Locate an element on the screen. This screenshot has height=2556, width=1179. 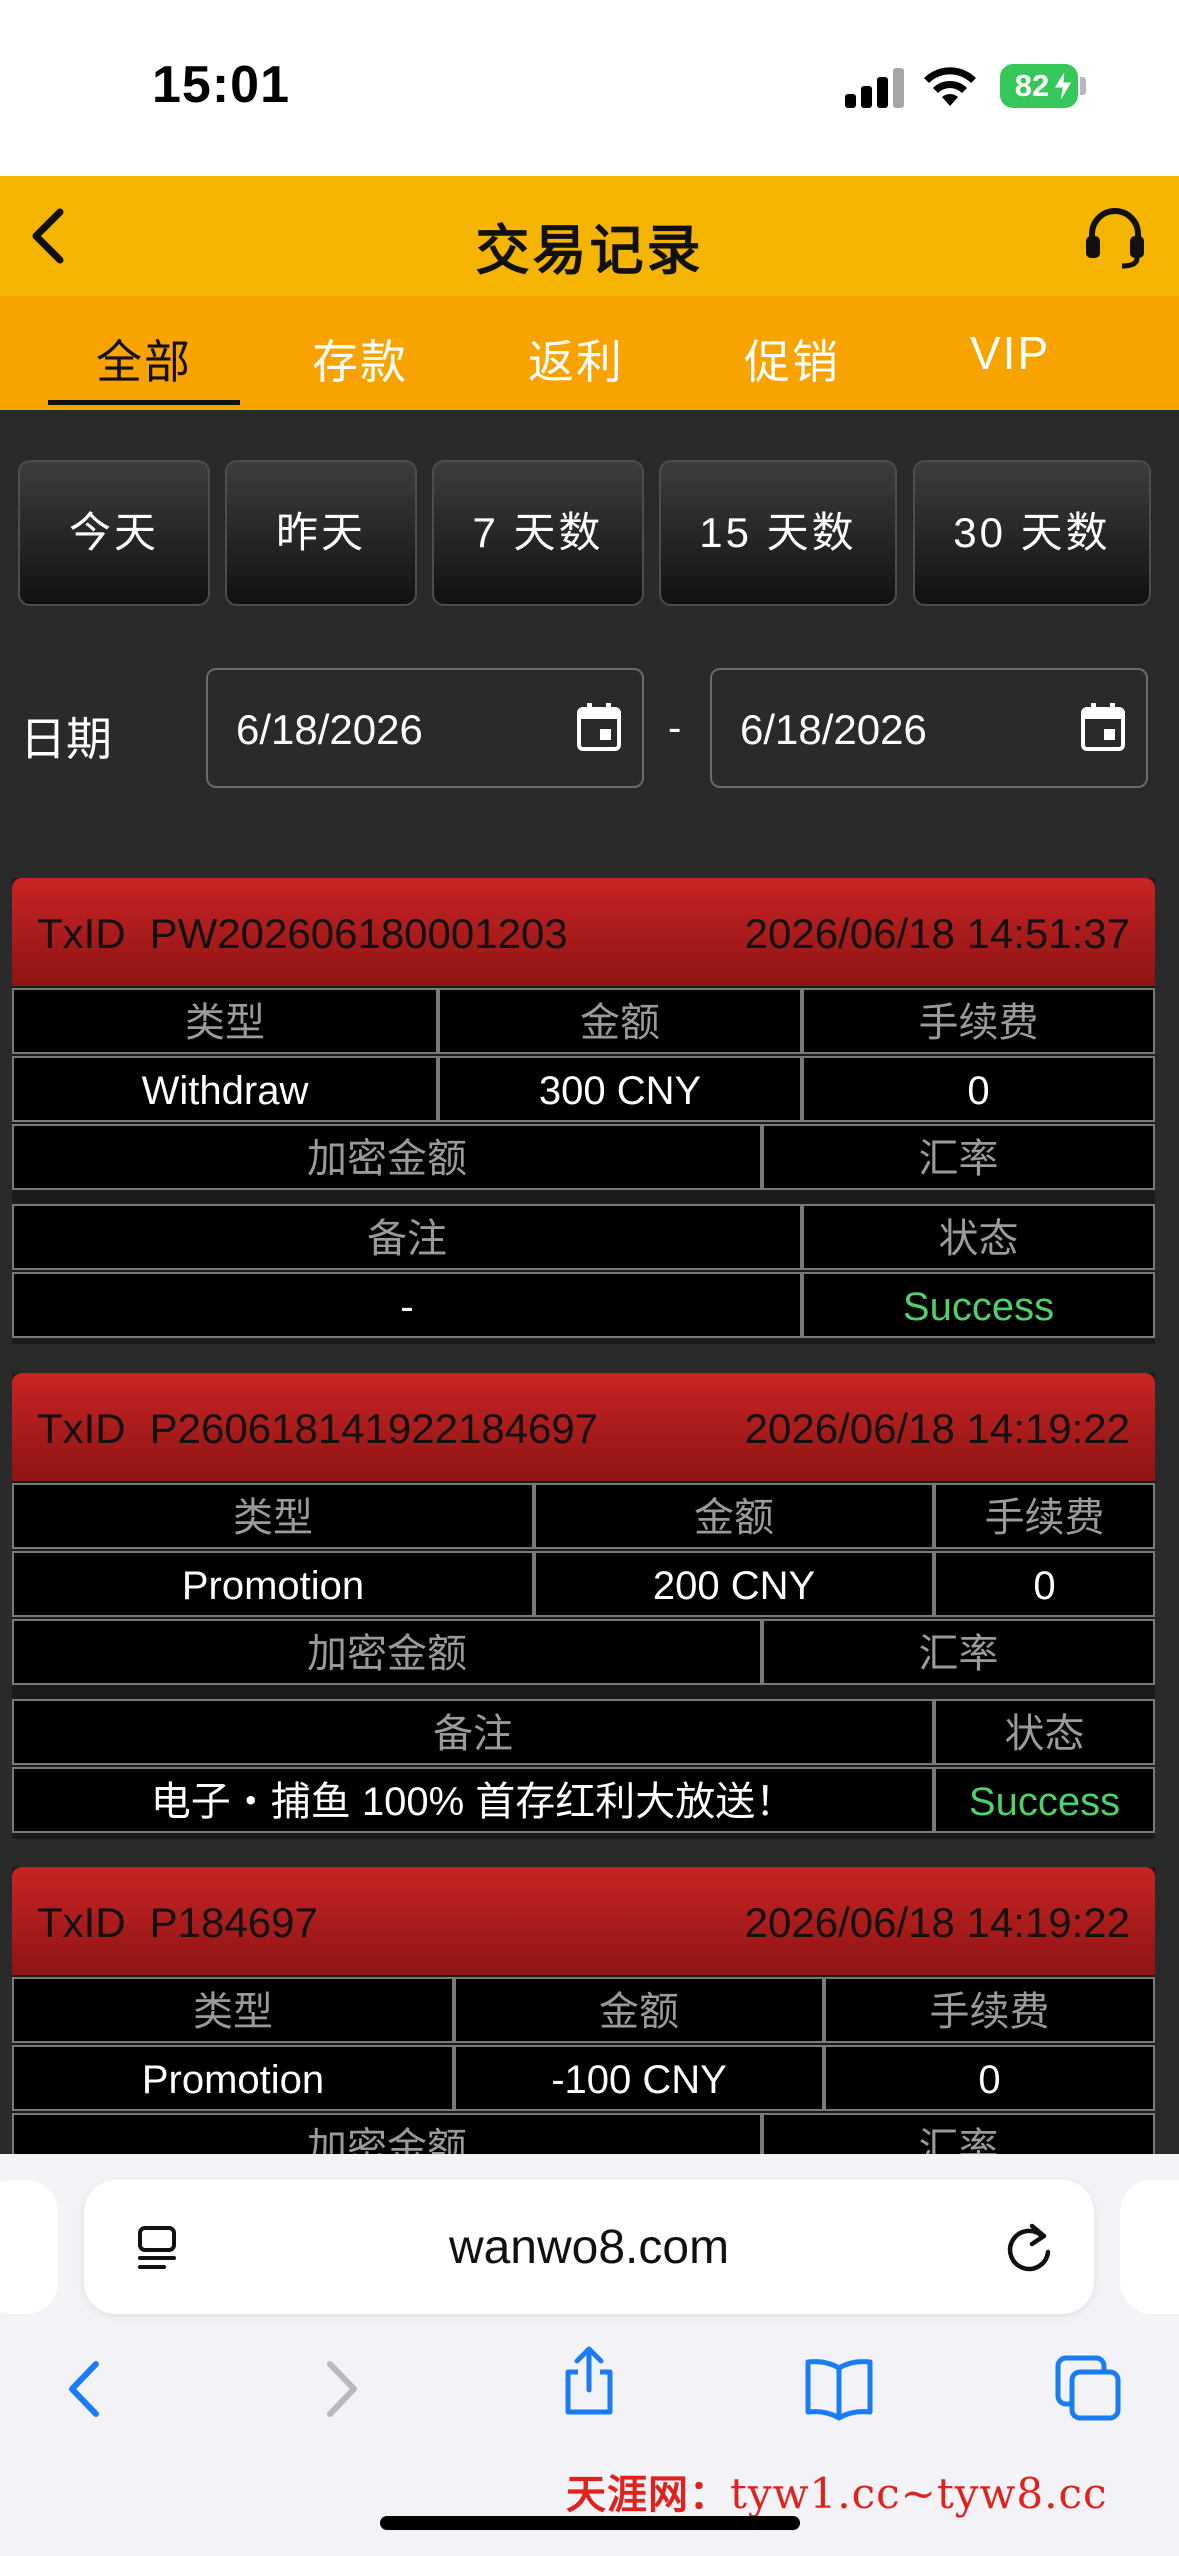
home-indicator is located at coordinates (590, 2523).